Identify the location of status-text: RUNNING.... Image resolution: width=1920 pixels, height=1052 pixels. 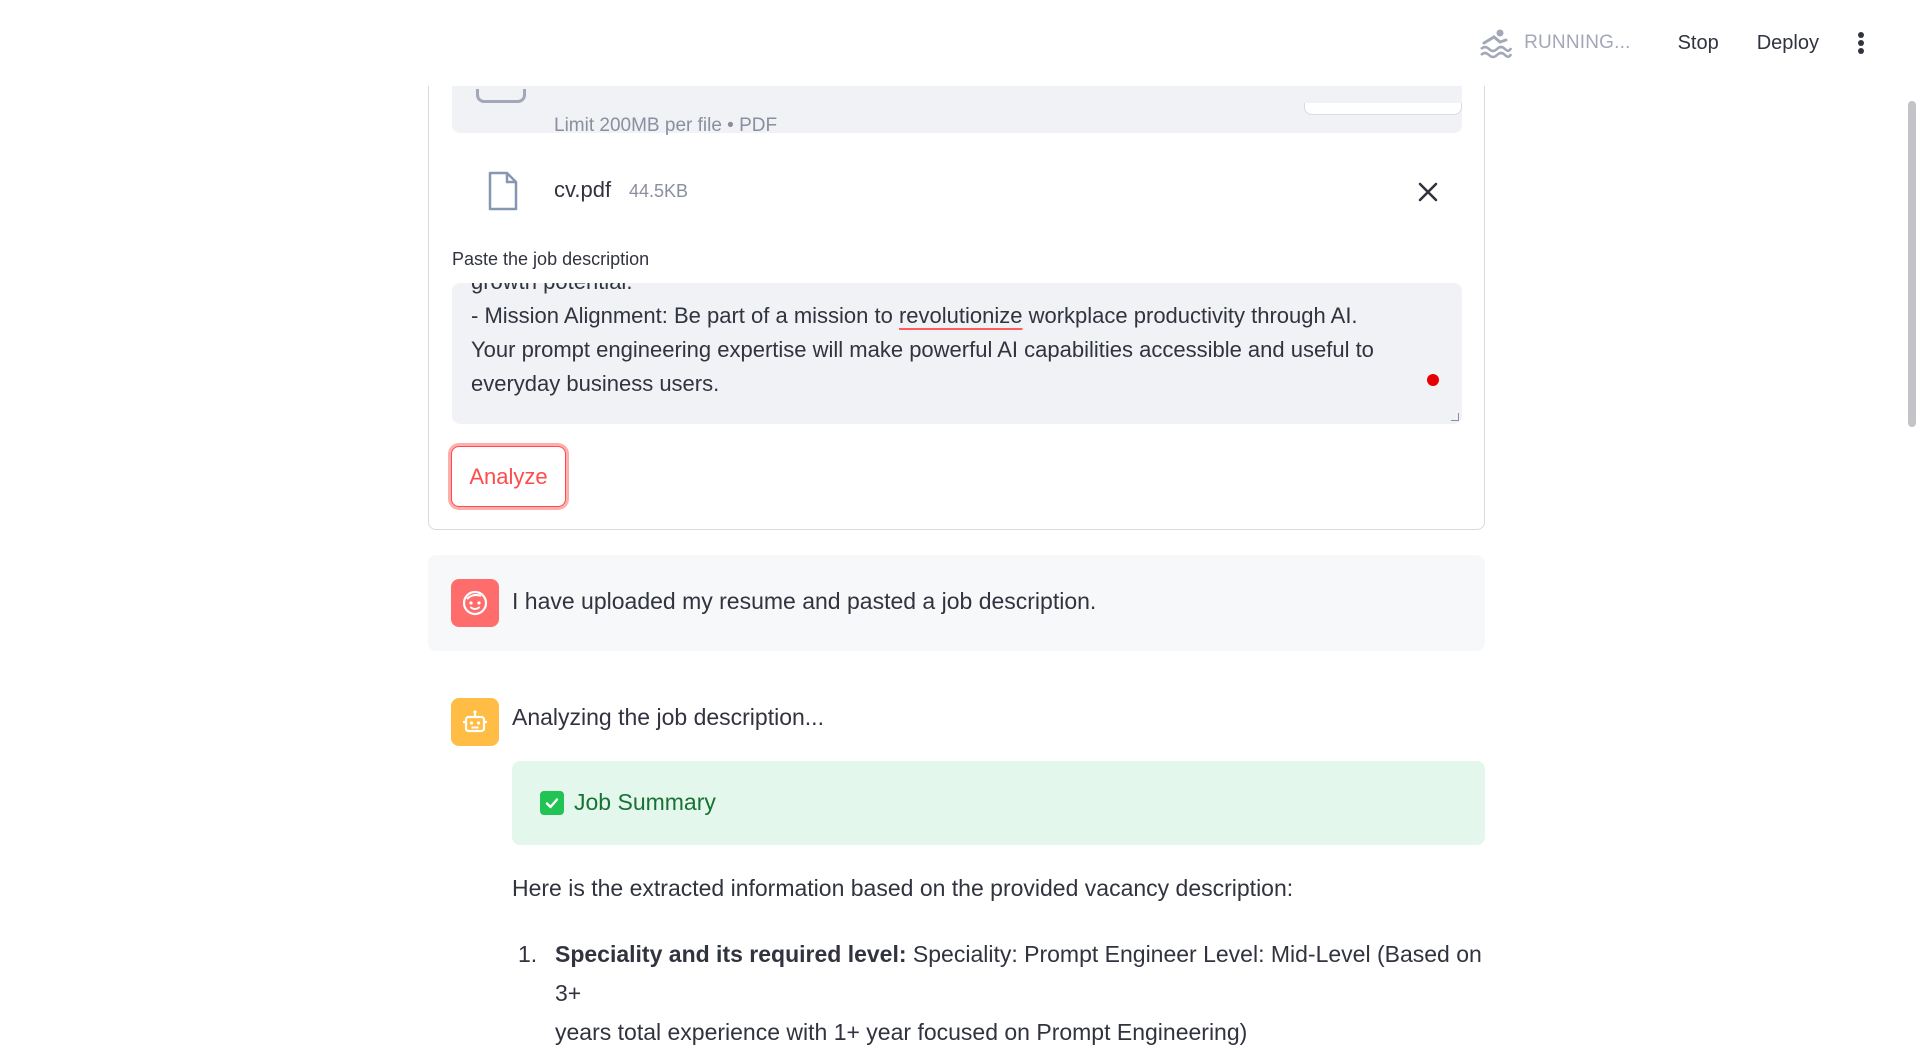
(1577, 42).